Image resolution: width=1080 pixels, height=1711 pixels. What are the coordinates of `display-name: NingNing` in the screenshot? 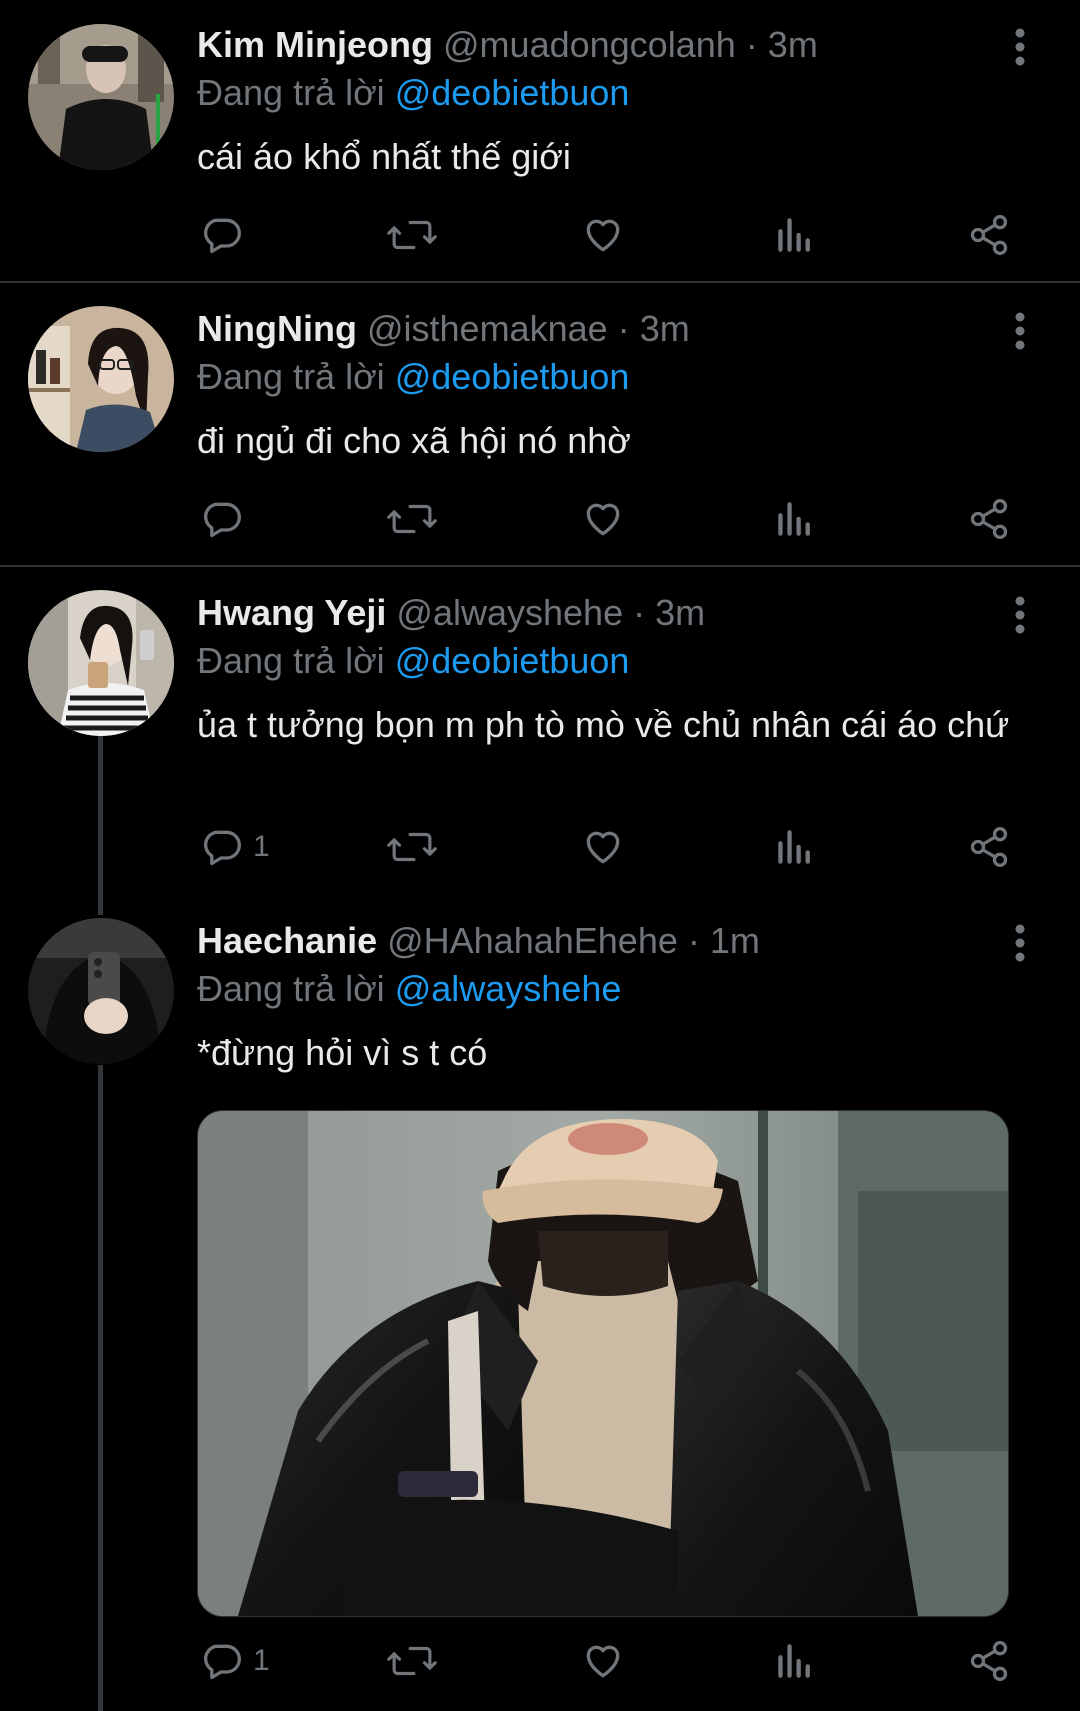 It's located at (277, 328).